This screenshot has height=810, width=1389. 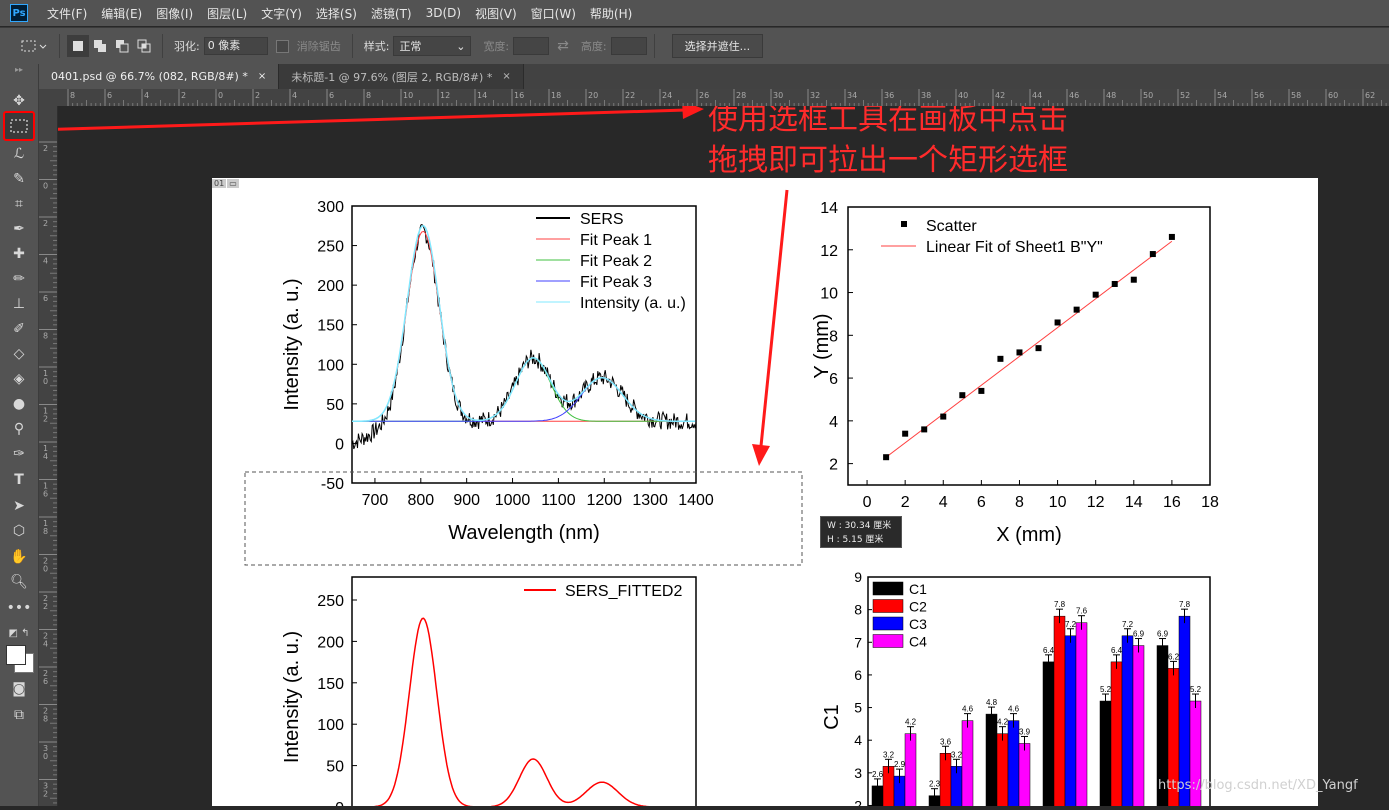 I want to click on ruler-label: 52, so click(x=1185, y=95).